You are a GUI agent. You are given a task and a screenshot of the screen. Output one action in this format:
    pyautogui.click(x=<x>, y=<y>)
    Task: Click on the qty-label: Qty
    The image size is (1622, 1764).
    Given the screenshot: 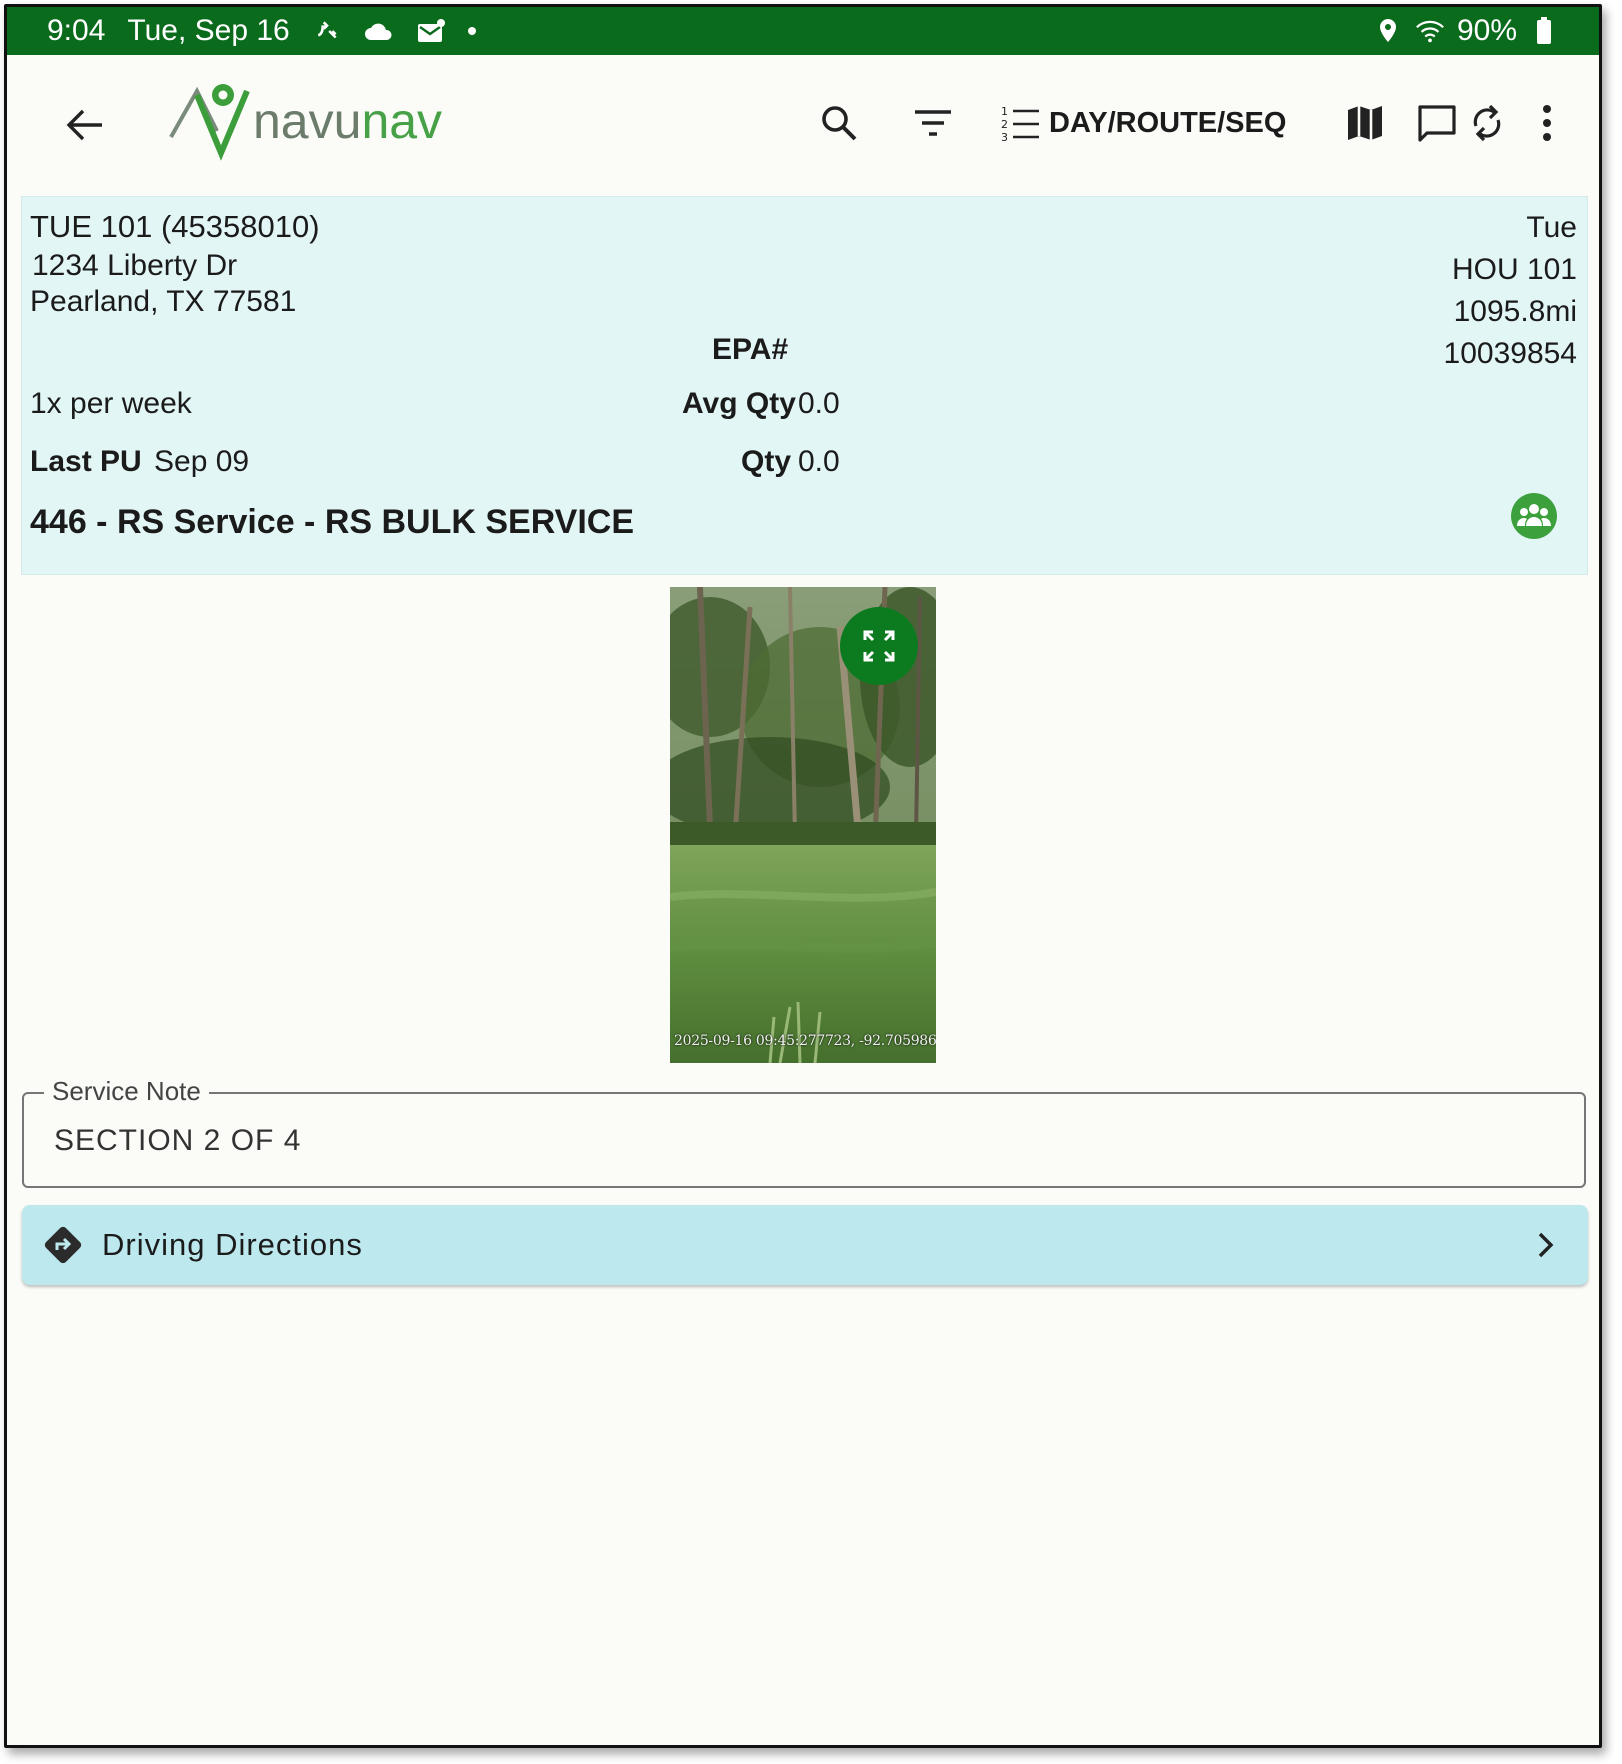 What is the action you would take?
    pyautogui.click(x=766, y=461)
    